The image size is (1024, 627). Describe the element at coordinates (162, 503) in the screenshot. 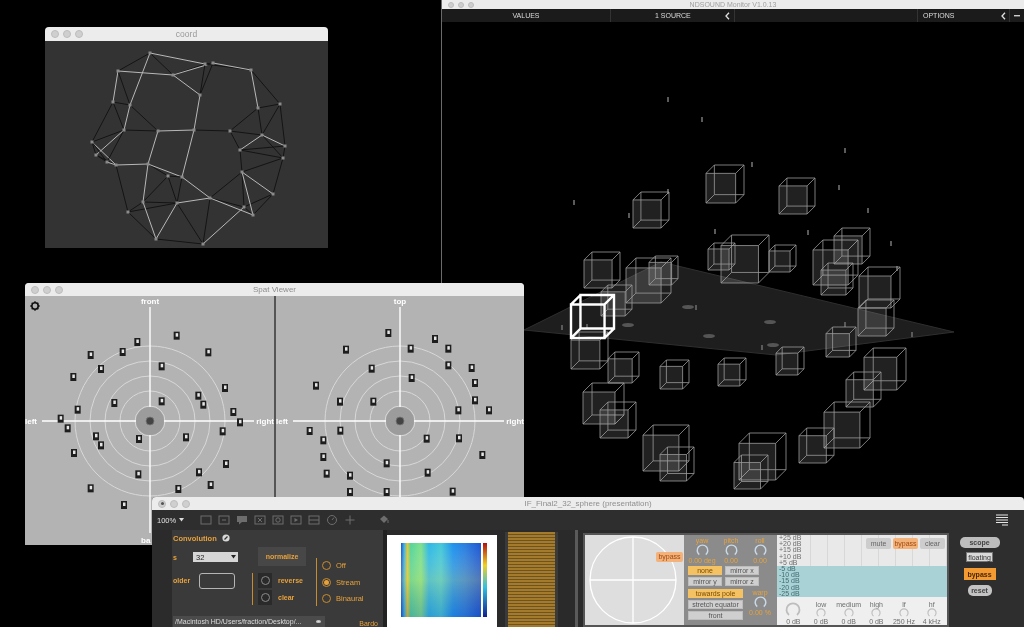

I see `close-button` at that location.